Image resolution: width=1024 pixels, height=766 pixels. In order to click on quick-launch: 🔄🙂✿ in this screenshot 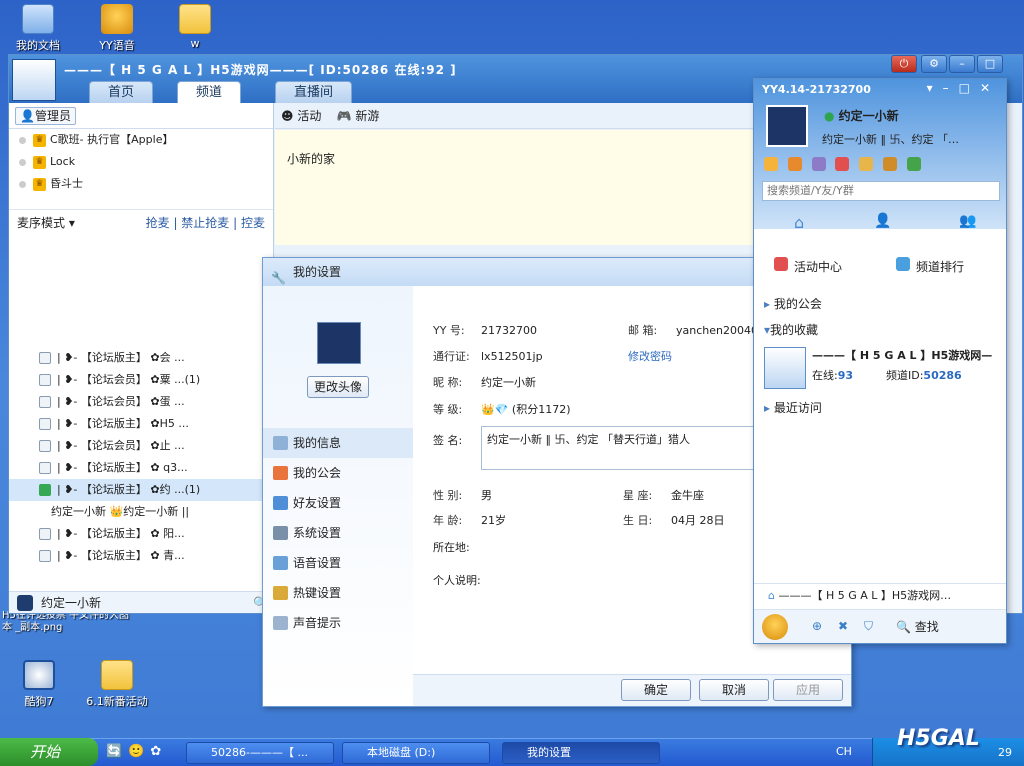, I will do `click(136, 751)`.